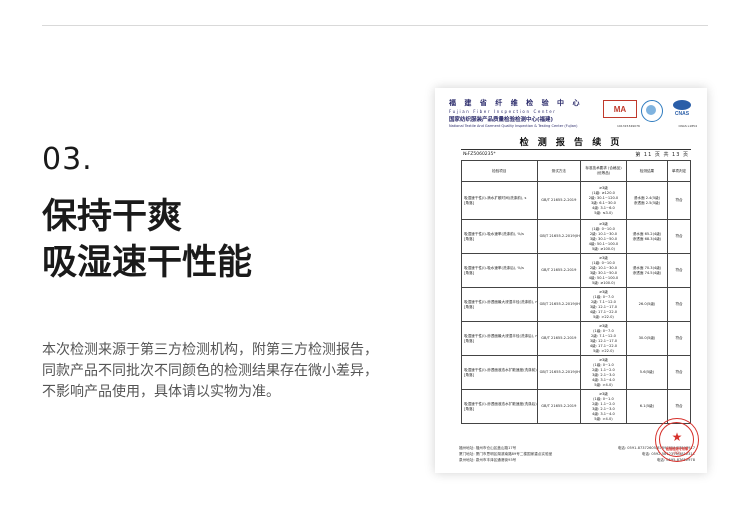 This screenshot has width=750, height=510. Describe the element at coordinates (576, 149) in the screenshot. I see `report-title-rule` at that location.